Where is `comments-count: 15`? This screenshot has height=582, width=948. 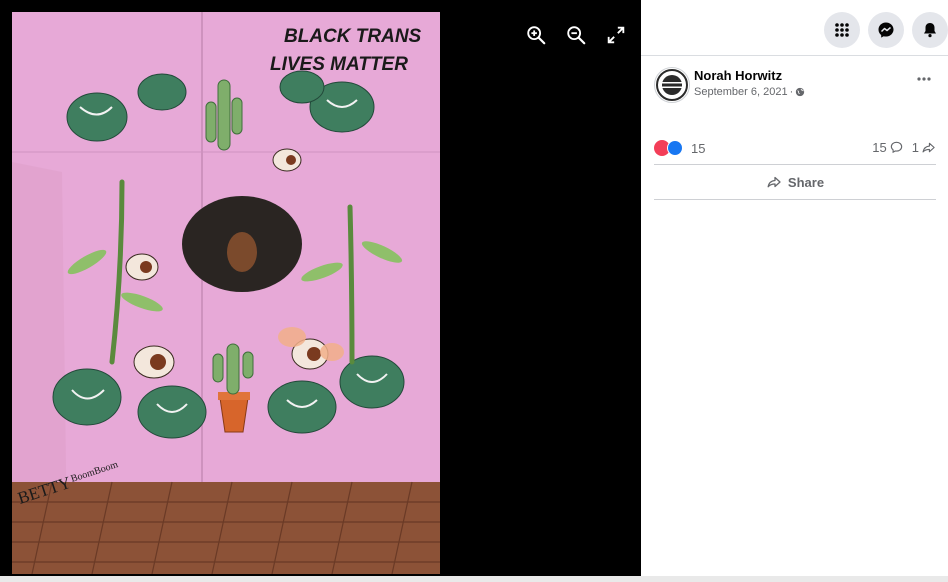 comments-count: 15 is located at coordinates (887, 147).